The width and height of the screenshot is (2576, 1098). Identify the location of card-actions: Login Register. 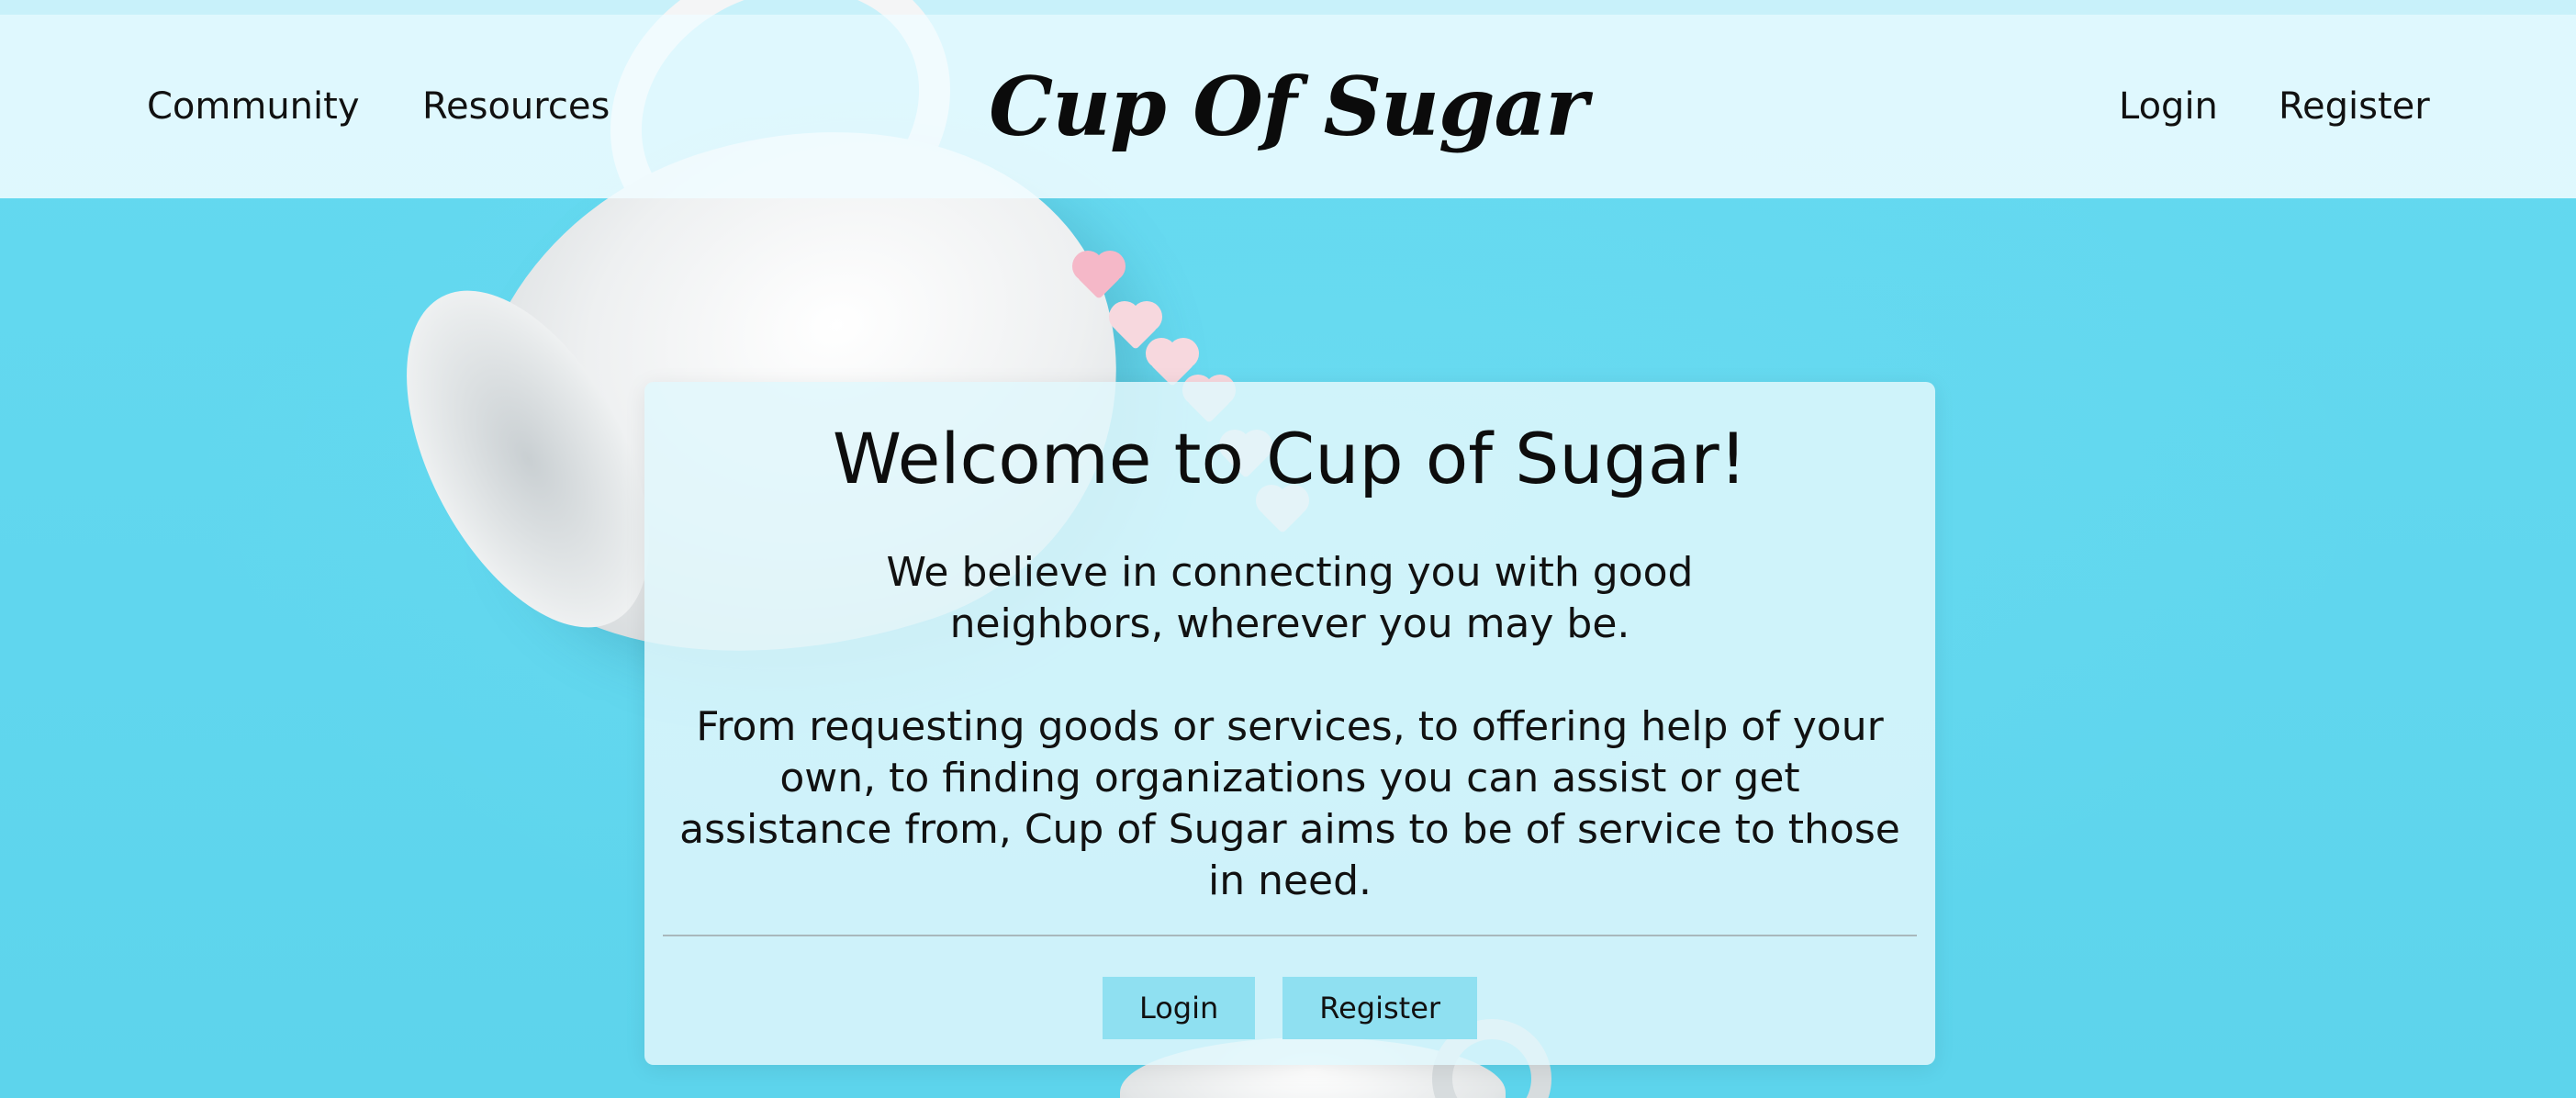
(1289, 1008).